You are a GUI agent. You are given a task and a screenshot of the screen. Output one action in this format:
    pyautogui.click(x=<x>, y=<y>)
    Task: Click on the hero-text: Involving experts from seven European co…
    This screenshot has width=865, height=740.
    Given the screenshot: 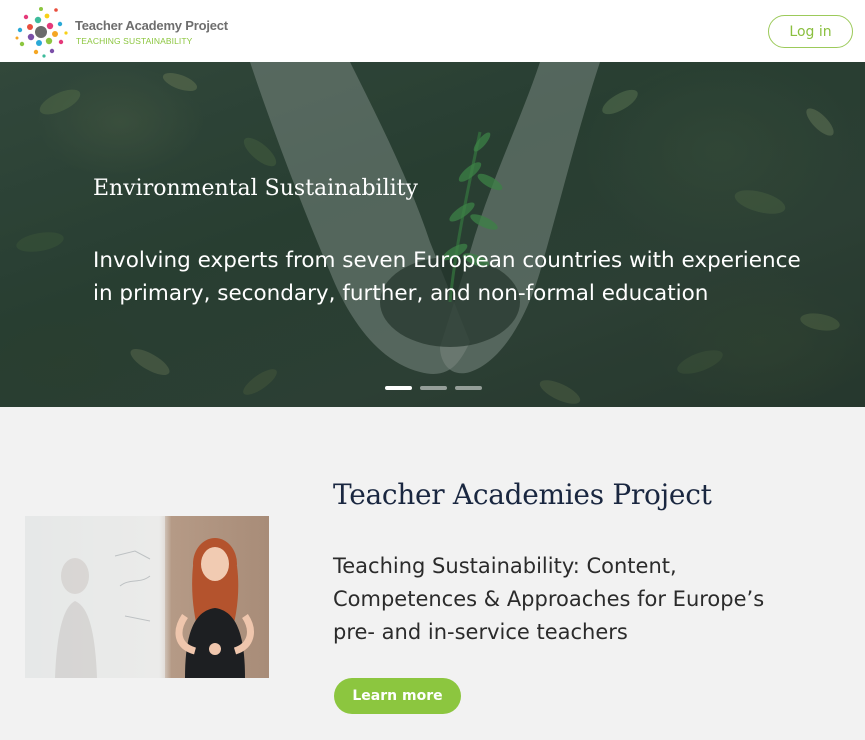 What is the action you would take?
    pyautogui.click(x=447, y=277)
    